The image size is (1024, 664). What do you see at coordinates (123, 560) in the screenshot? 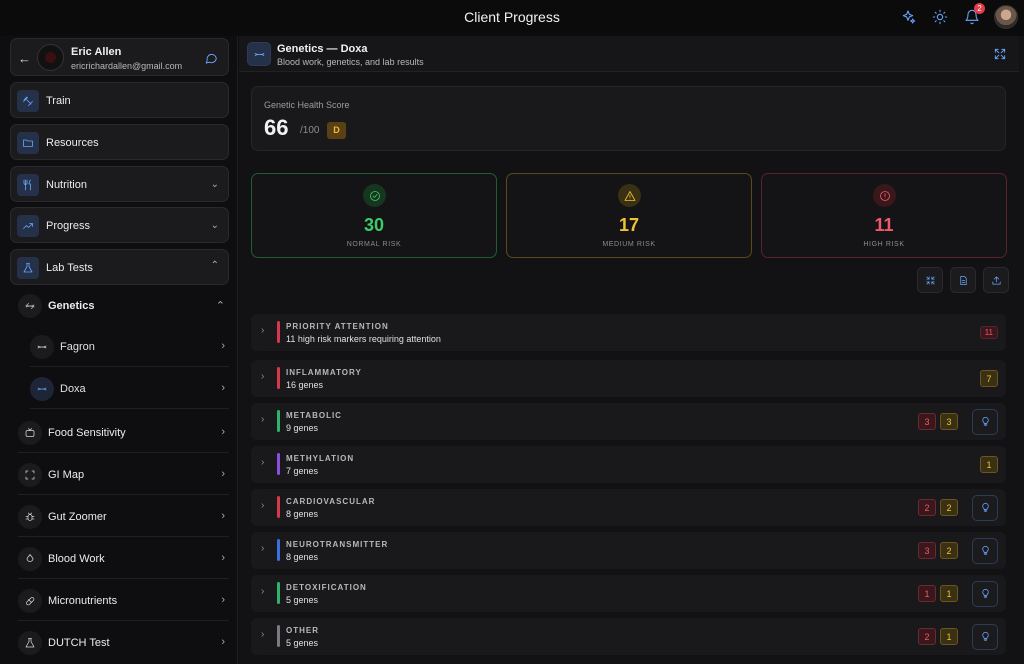
I see `sidebar-item-blood-work: Blood Work ›` at bounding box center [123, 560].